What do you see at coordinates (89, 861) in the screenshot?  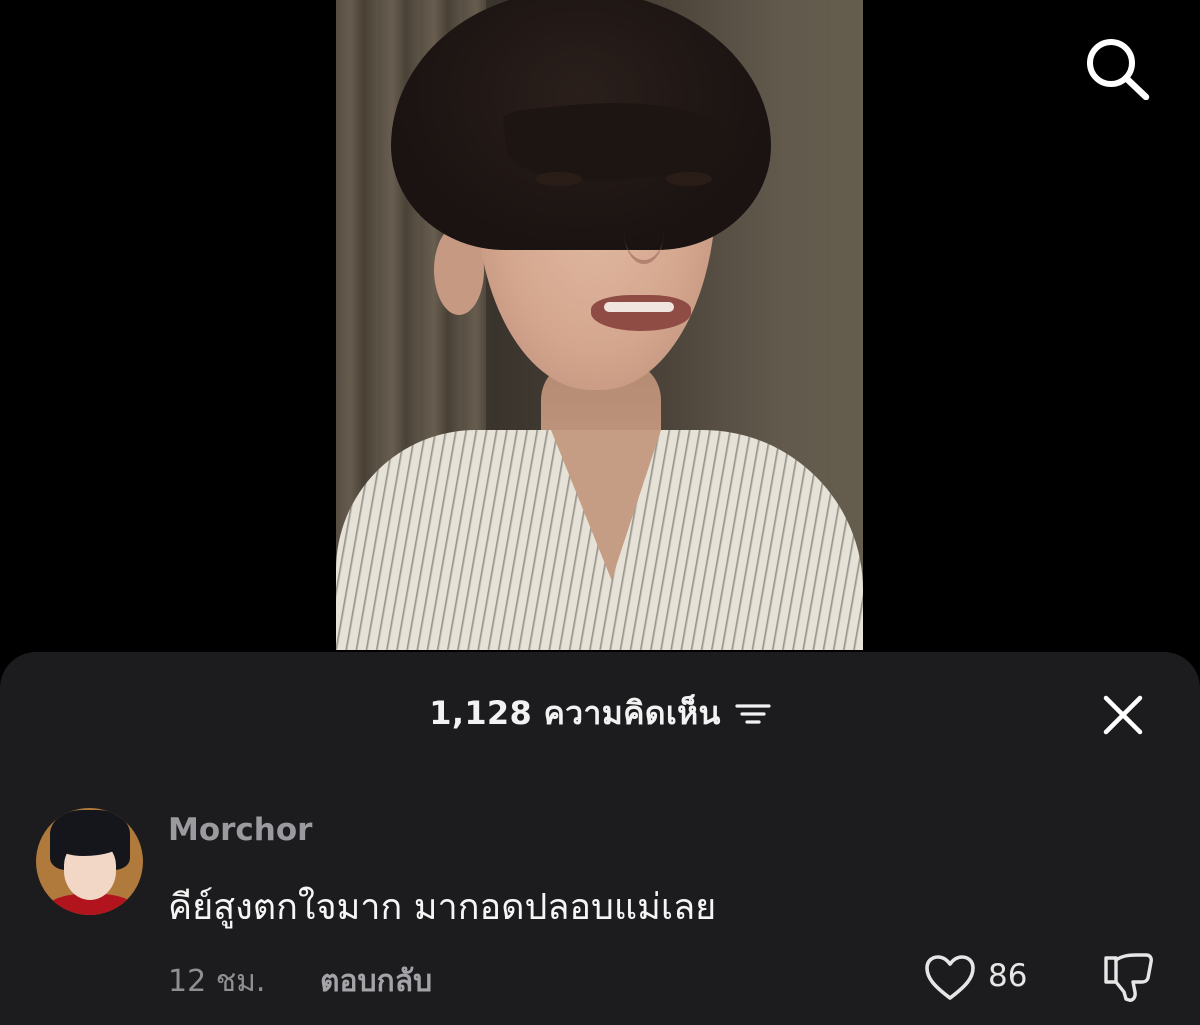 I see `avatar` at bounding box center [89, 861].